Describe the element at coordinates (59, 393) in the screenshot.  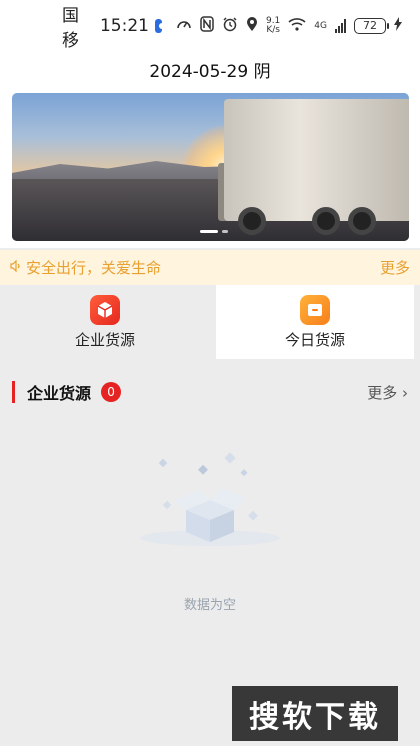
I see `section-title: 企业货源` at that location.